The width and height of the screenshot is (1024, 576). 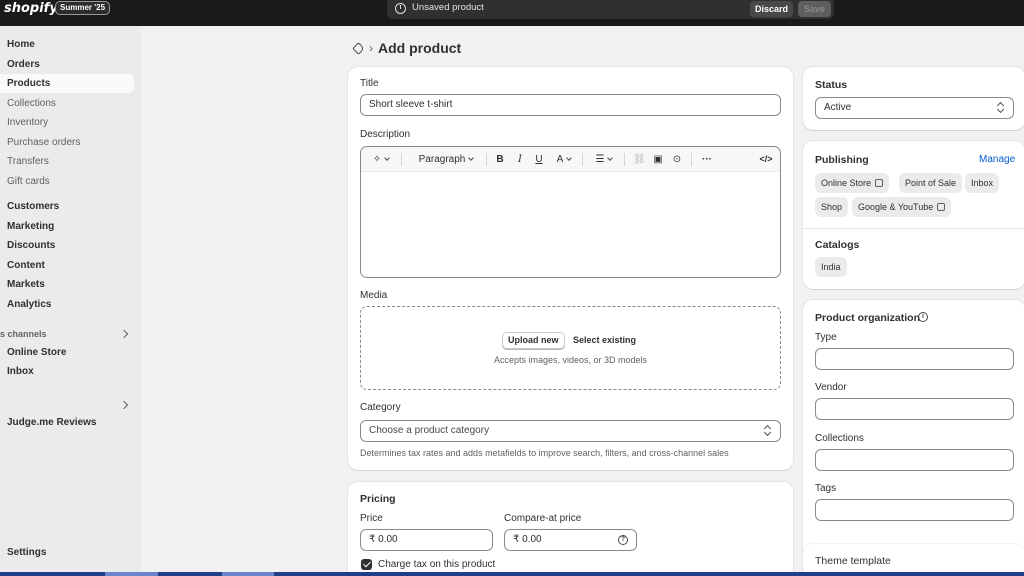 I want to click on sidebar-item-settings: Settings, so click(x=67, y=552).